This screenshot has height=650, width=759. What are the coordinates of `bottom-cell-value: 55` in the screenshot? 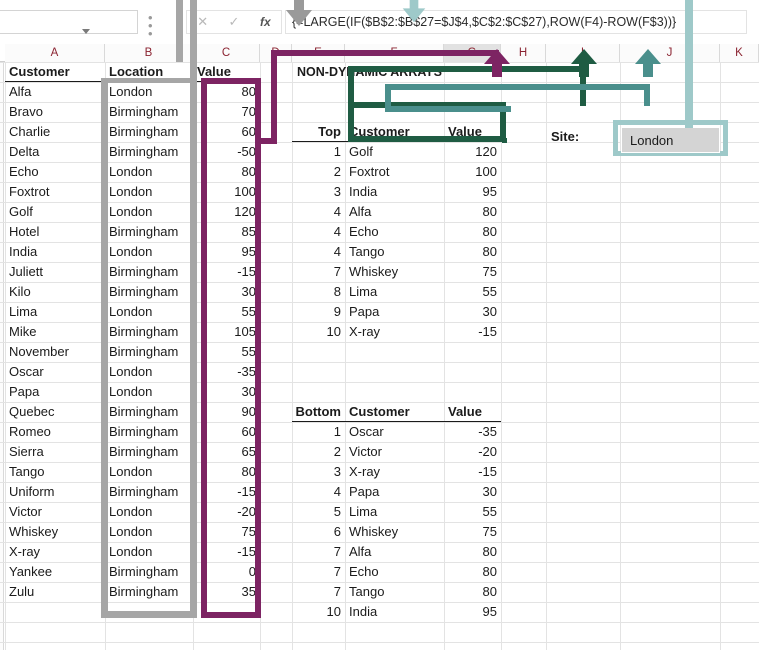 It's located at (472, 512).